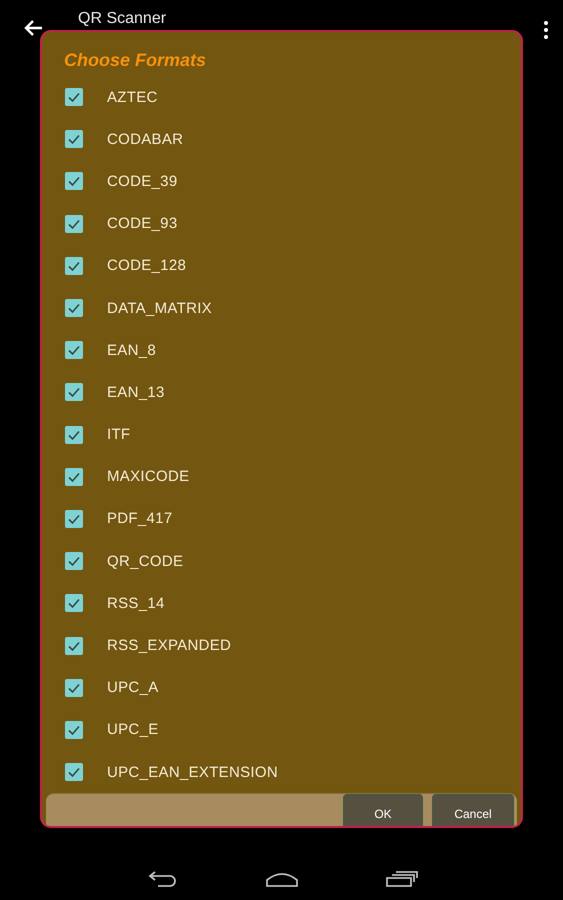  Describe the element at coordinates (145, 561) in the screenshot. I see `format-label: QR_CODE` at that location.